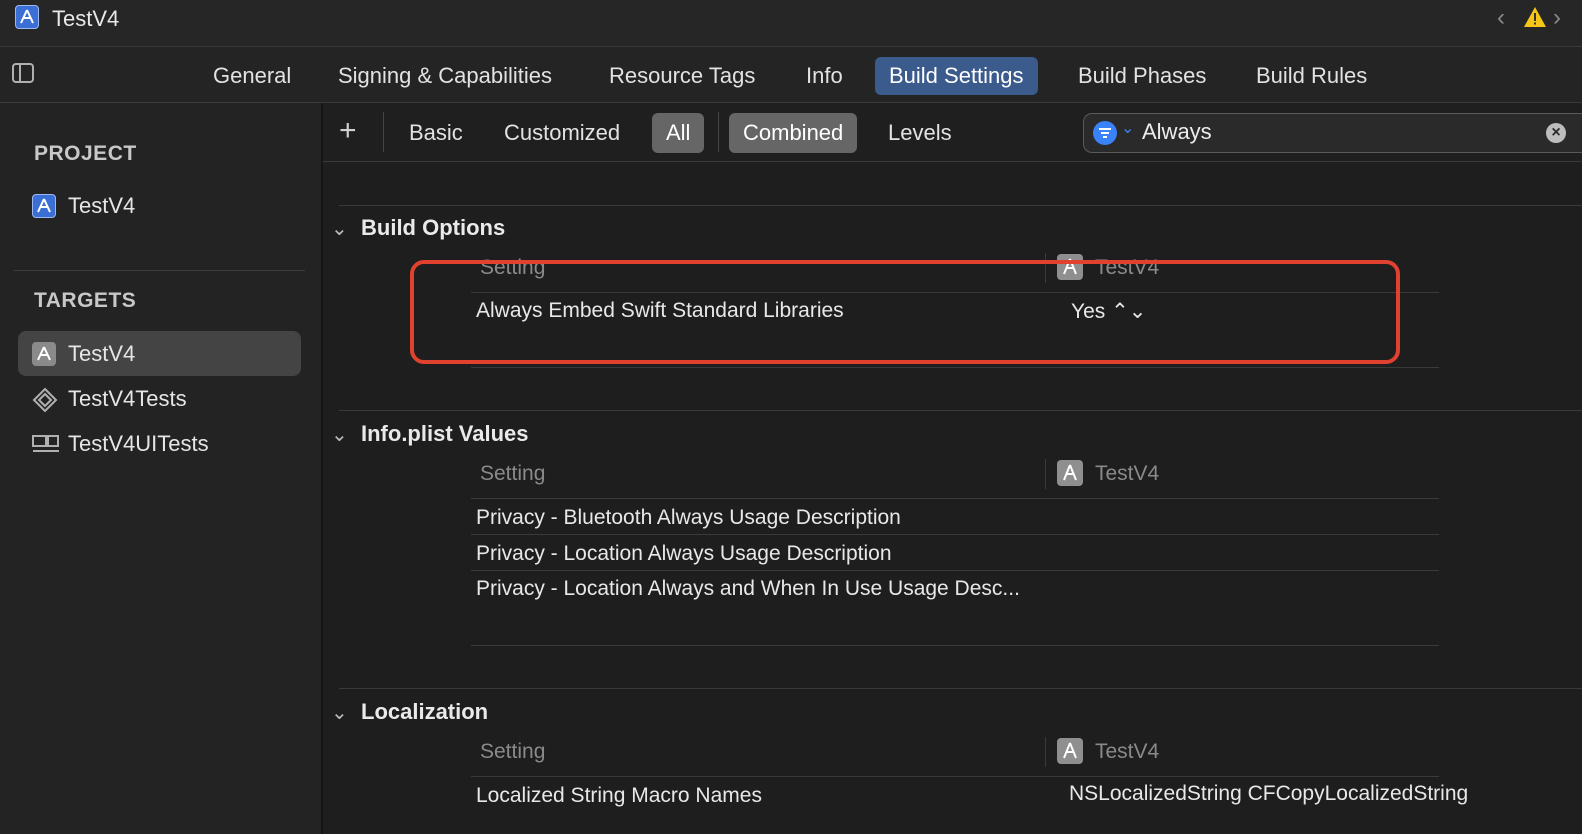  Describe the element at coordinates (1105, 133) in the screenshot. I see `filter-icon` at that location.